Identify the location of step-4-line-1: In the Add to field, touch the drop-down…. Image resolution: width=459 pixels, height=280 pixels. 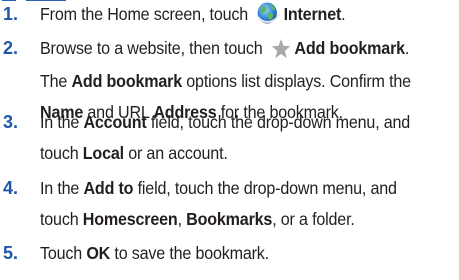
(218, 188).